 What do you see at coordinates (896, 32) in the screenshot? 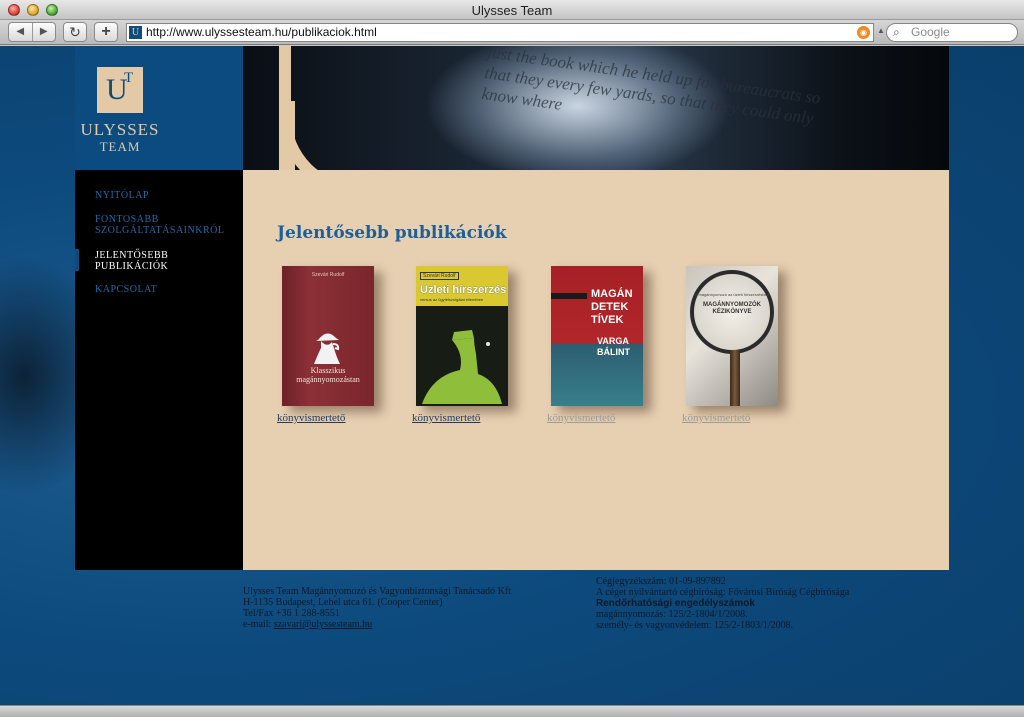
I see `search-icon: ⌕` at bounding box center [896, 32].